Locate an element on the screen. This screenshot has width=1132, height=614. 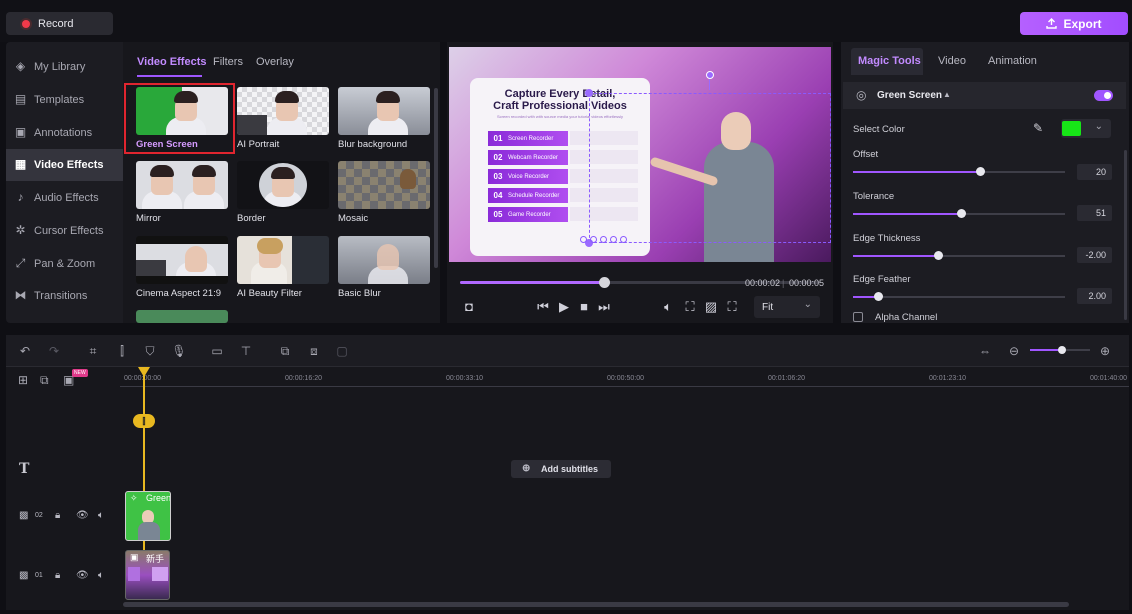
step-forward-icon: ⏭ is located at coordinates (604, 307).